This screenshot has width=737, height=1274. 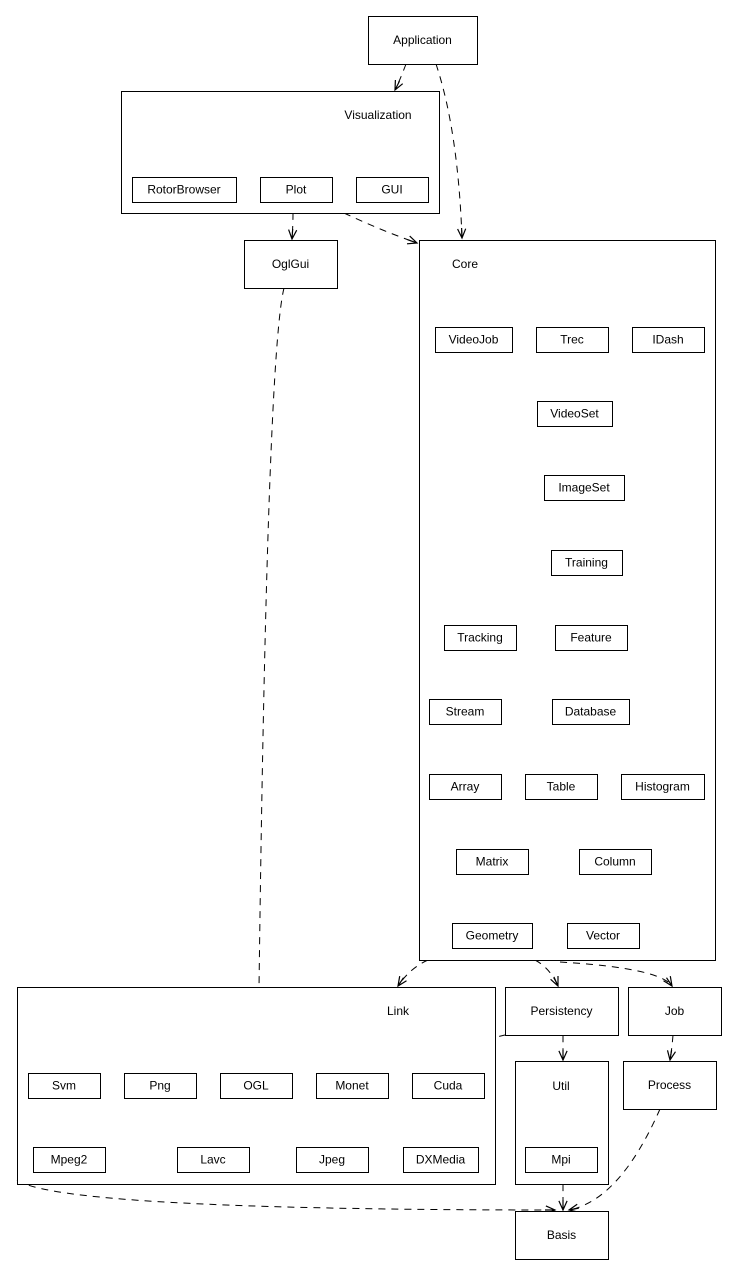 I want to click on module-database: Database, so click(x=591, y=712).